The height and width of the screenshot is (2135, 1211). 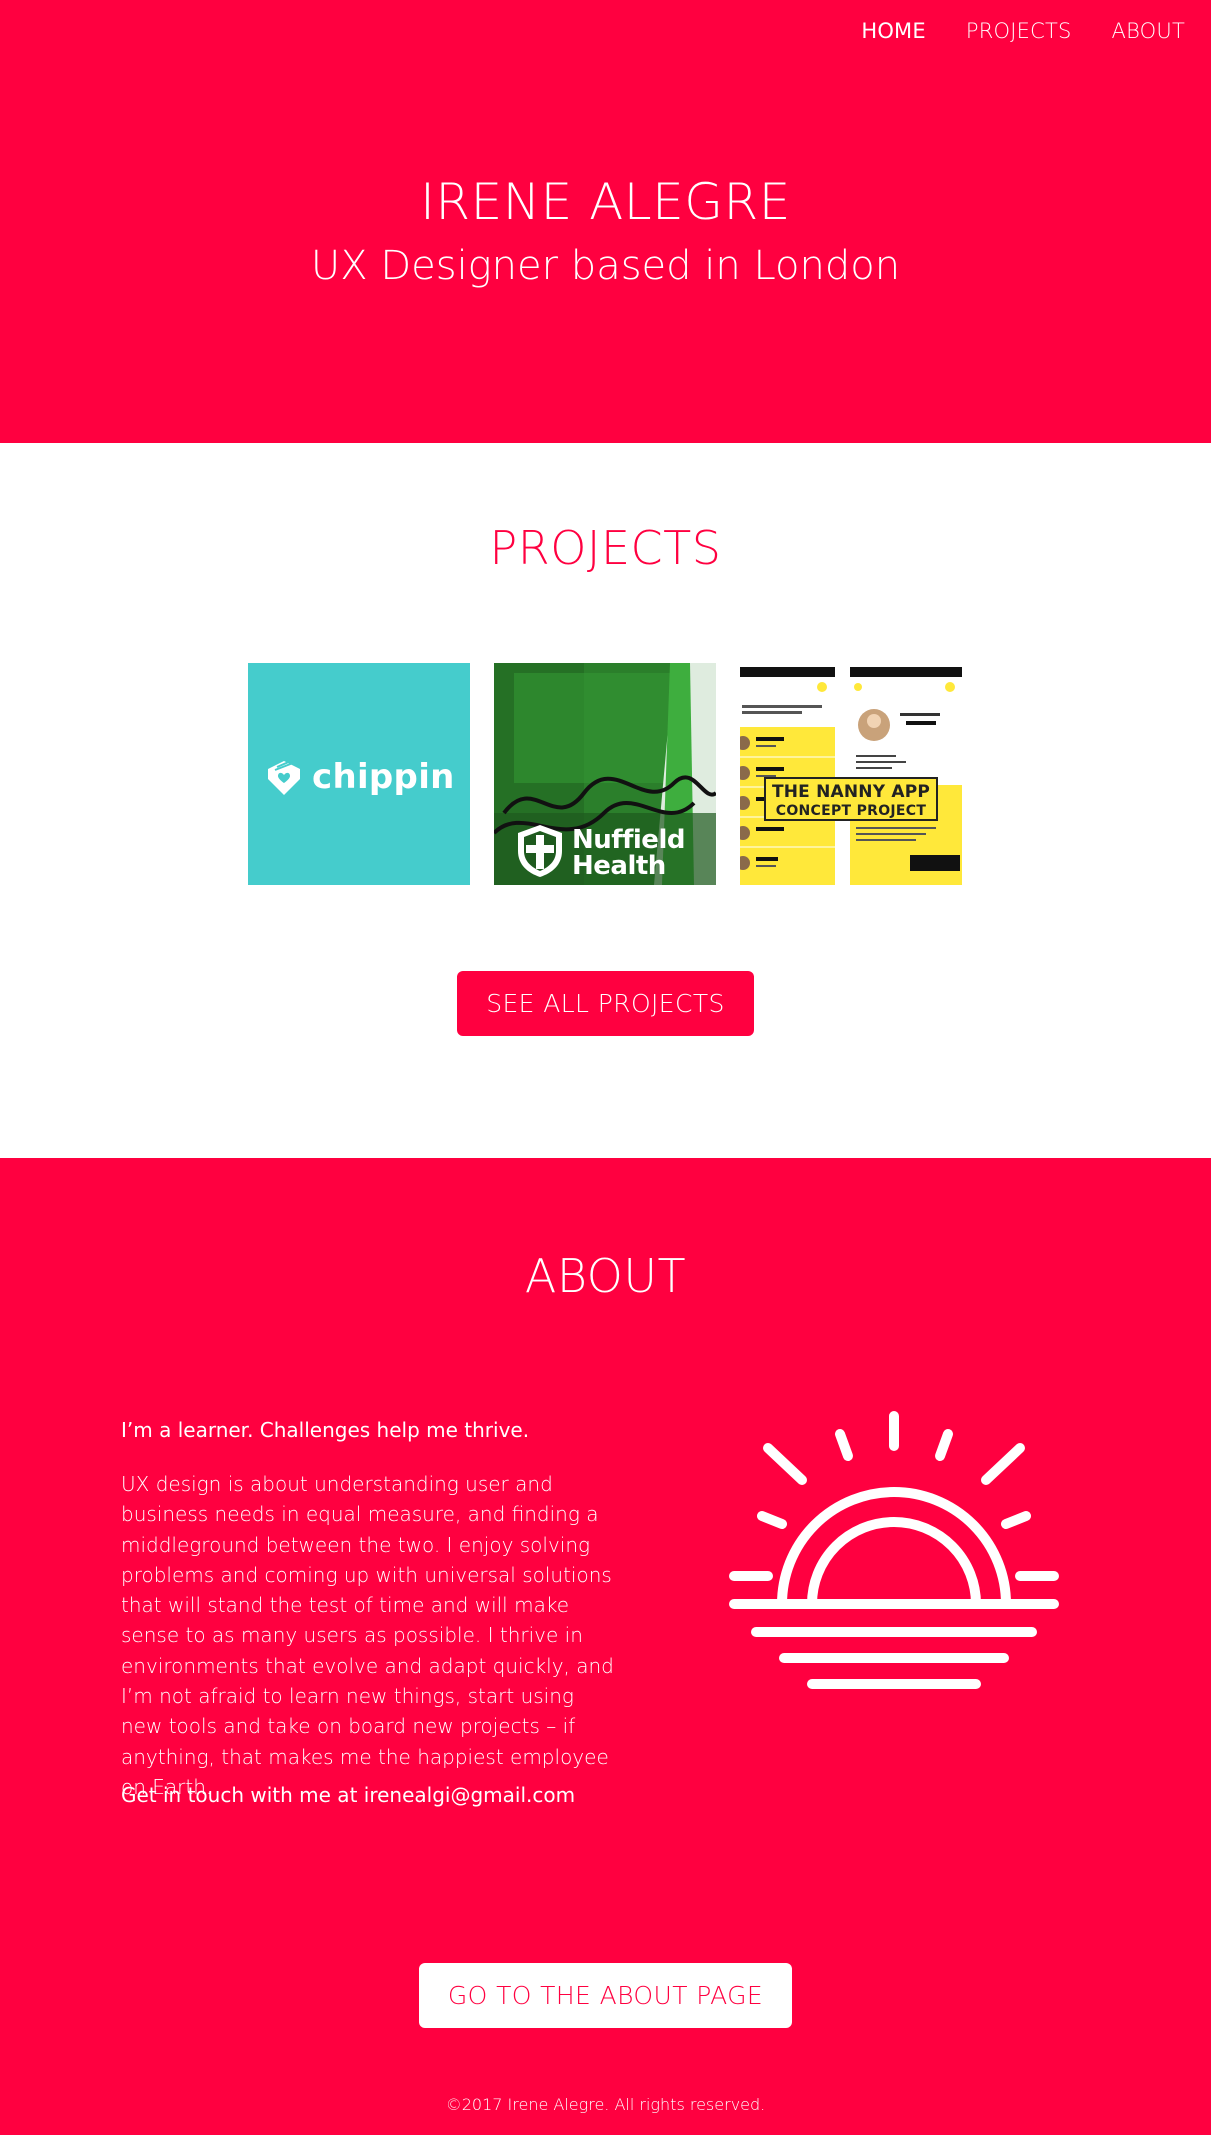 What do you see at coordinates (851, 811) in the screenshot?
I see `nanny-app-subtitle: CONCEPT PROJECT` at bounding box center [851, 811].